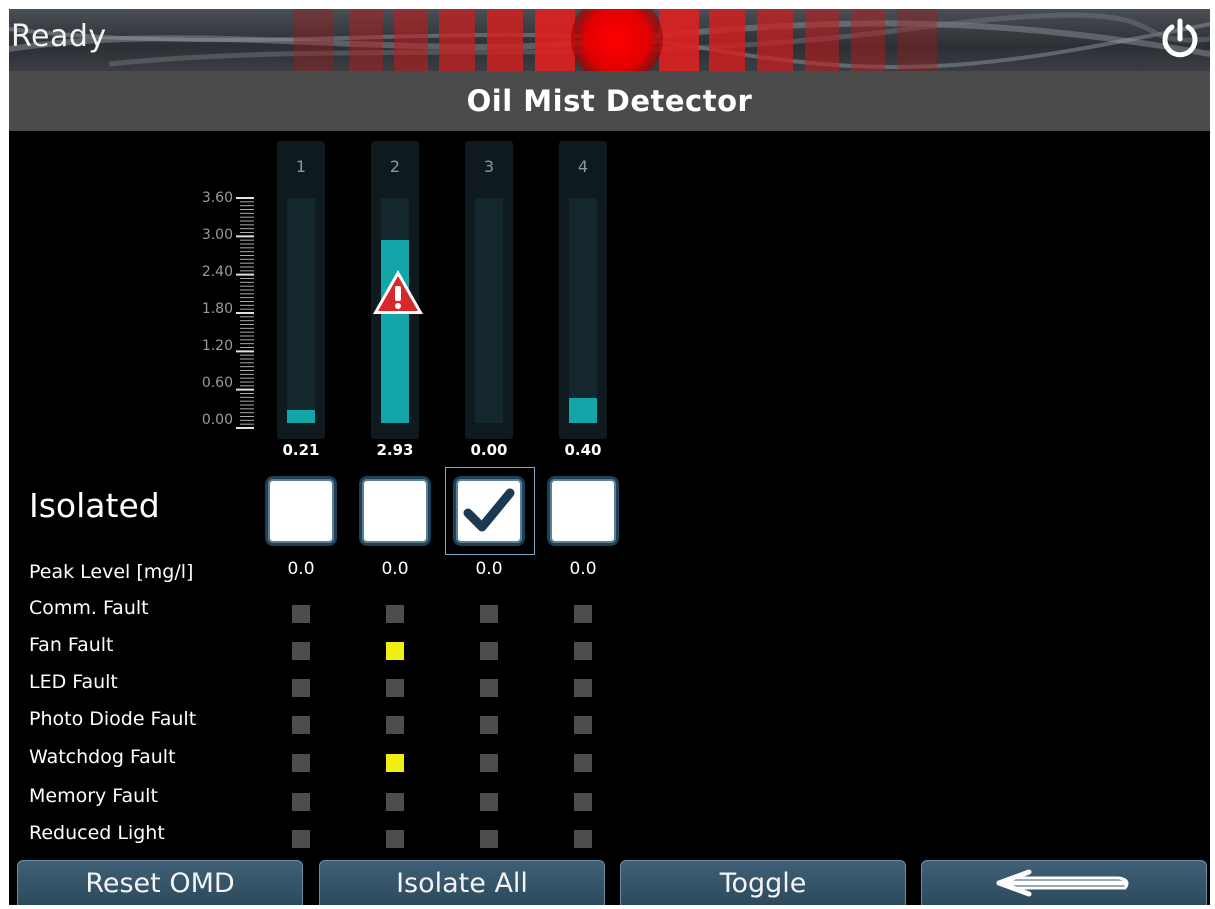 The image size is (1215, 909). What do you see at coordinates (217, 272) in the screenshot?
I see `scale-label: 2.40` at bounding box center [217, 272].